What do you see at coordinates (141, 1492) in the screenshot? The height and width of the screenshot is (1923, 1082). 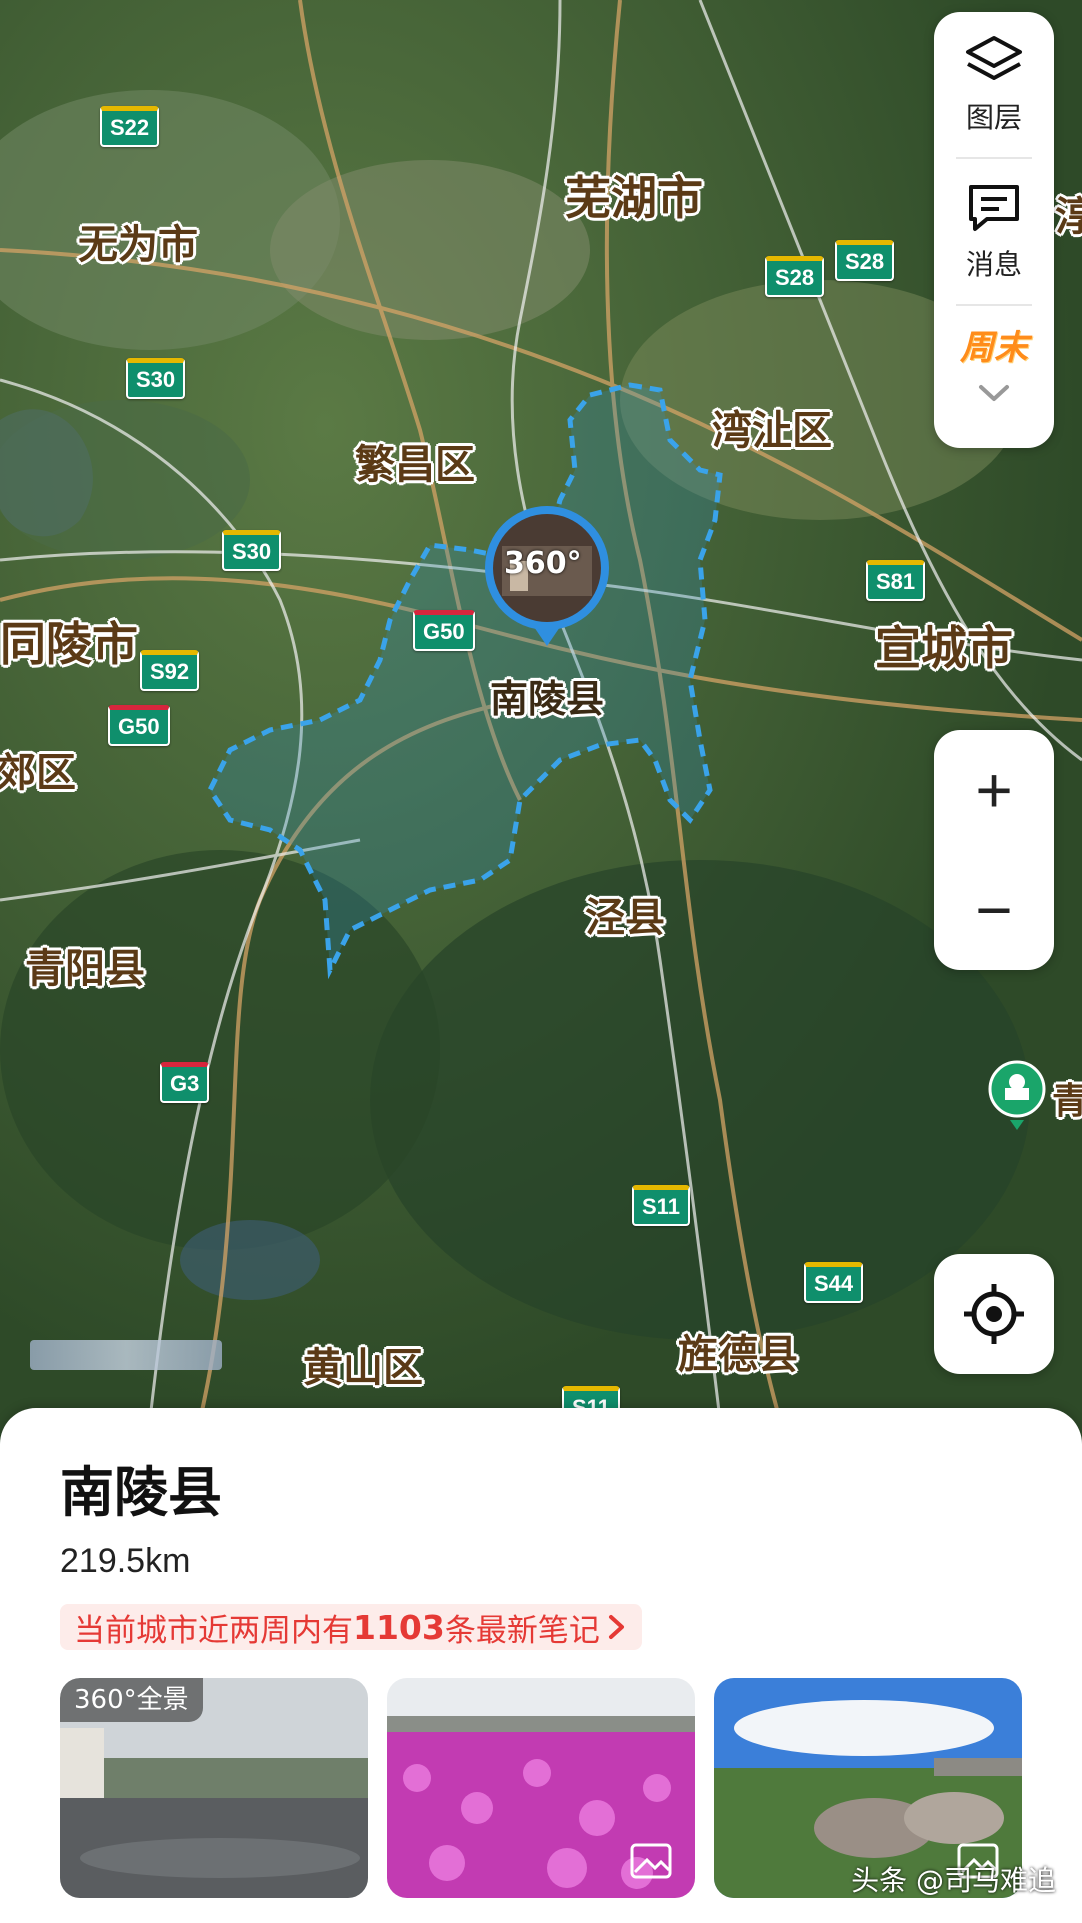 I see `place-title: 南陵县` at bounding box center [141, 1492].